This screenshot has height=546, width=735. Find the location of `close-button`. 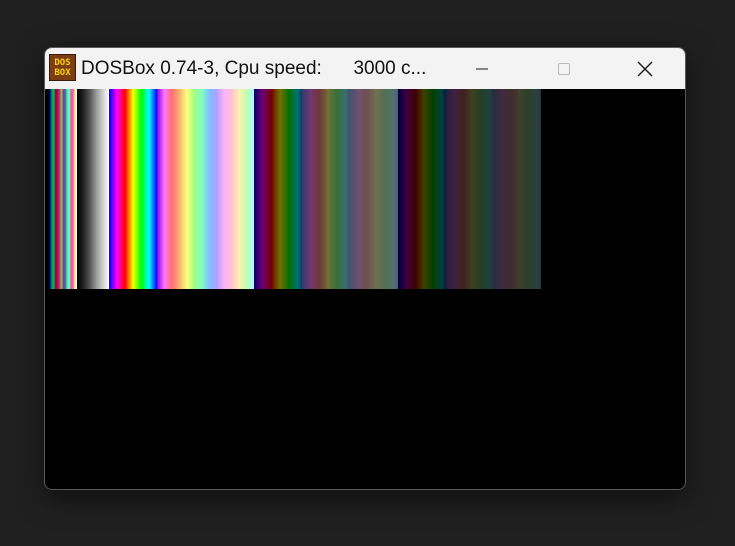

close-button is located at coordinates (645, 68).